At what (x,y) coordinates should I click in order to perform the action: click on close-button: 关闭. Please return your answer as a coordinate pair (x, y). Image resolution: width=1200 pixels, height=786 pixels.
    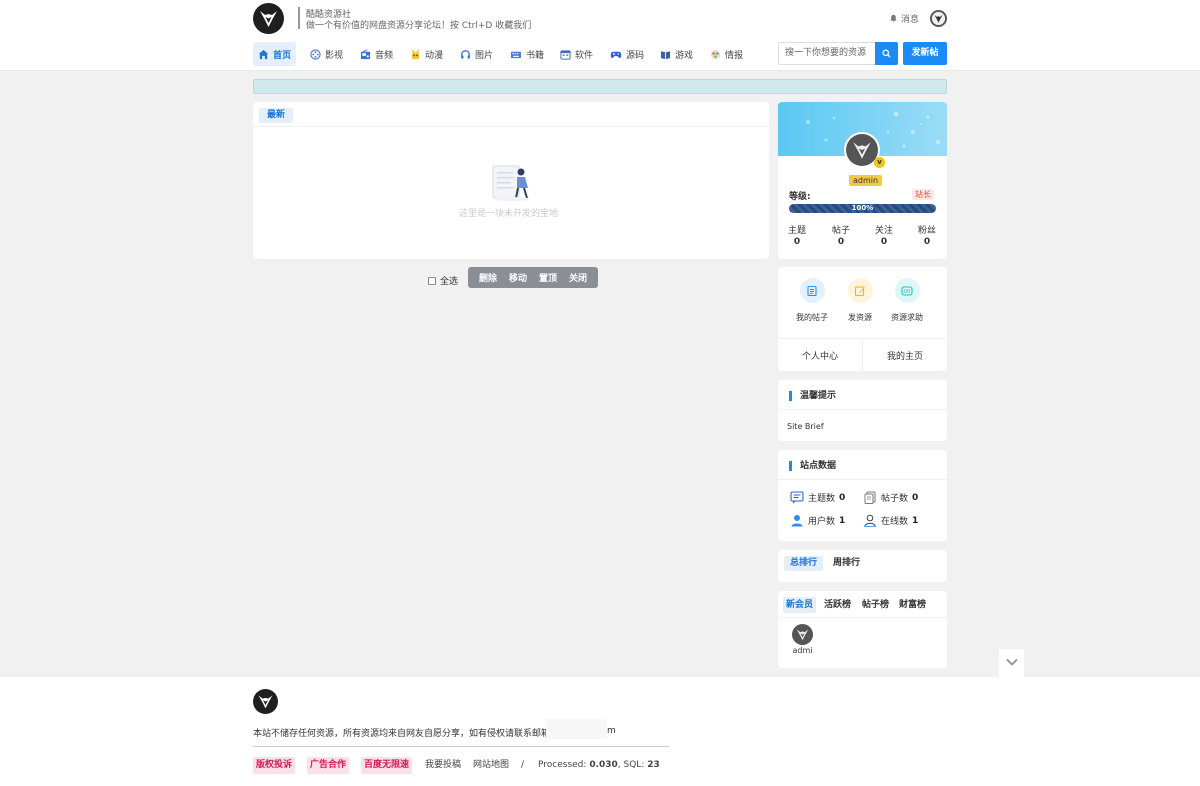
    Looking at the image, I should click on (578, 277).